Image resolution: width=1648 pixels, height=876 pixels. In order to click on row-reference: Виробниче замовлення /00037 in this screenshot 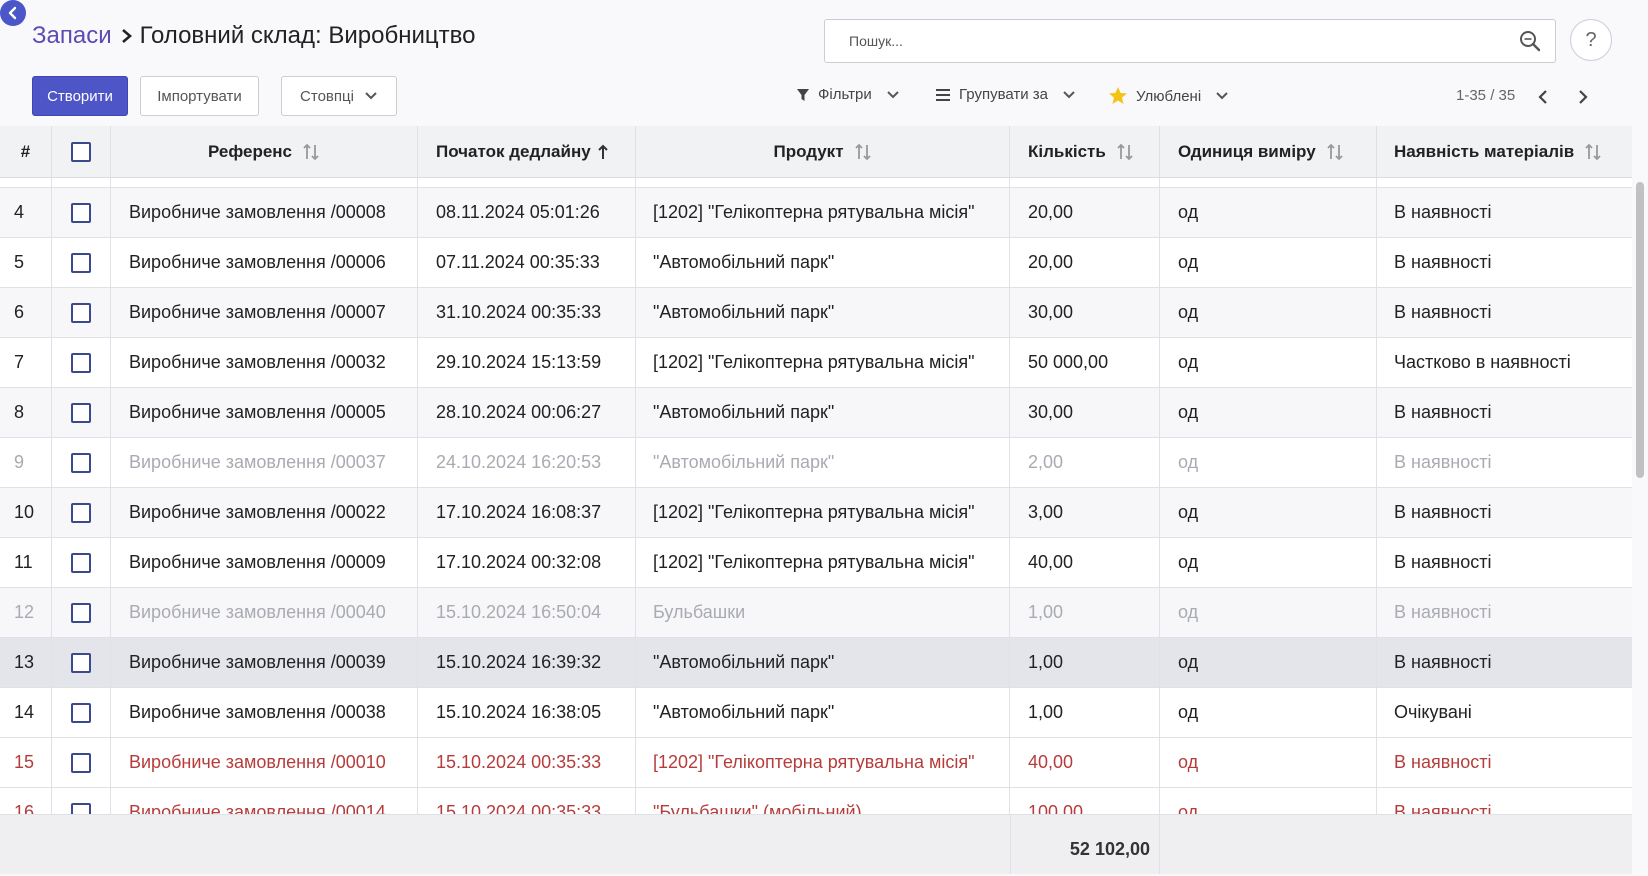, I will do `click(264, 462)`.